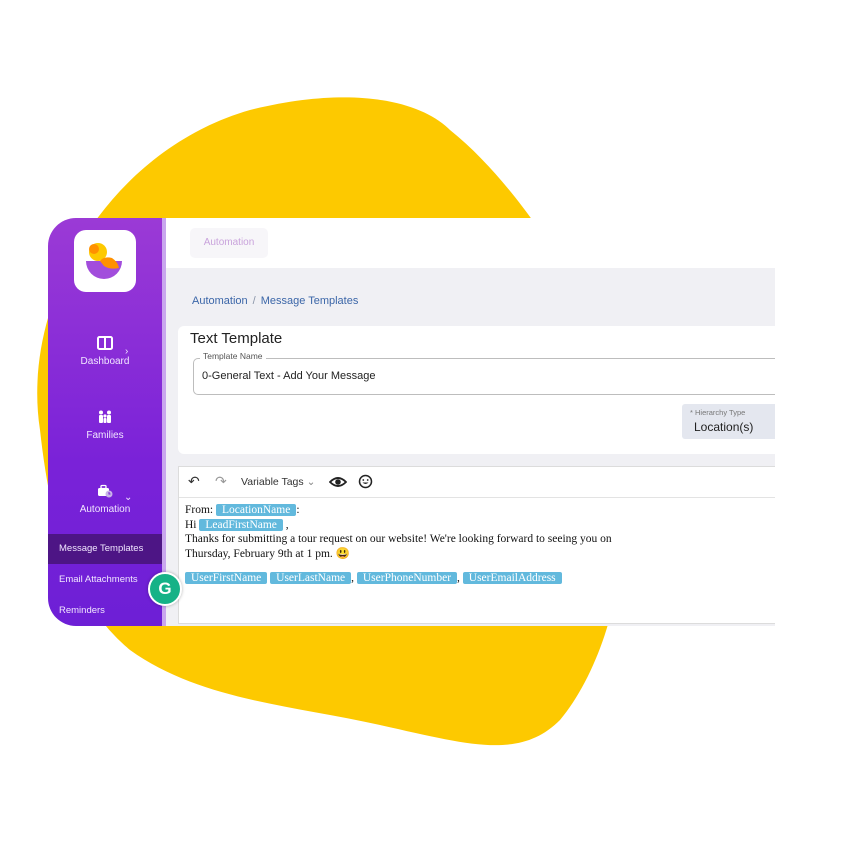  I want to click on layout-icon, so click(105, 343).